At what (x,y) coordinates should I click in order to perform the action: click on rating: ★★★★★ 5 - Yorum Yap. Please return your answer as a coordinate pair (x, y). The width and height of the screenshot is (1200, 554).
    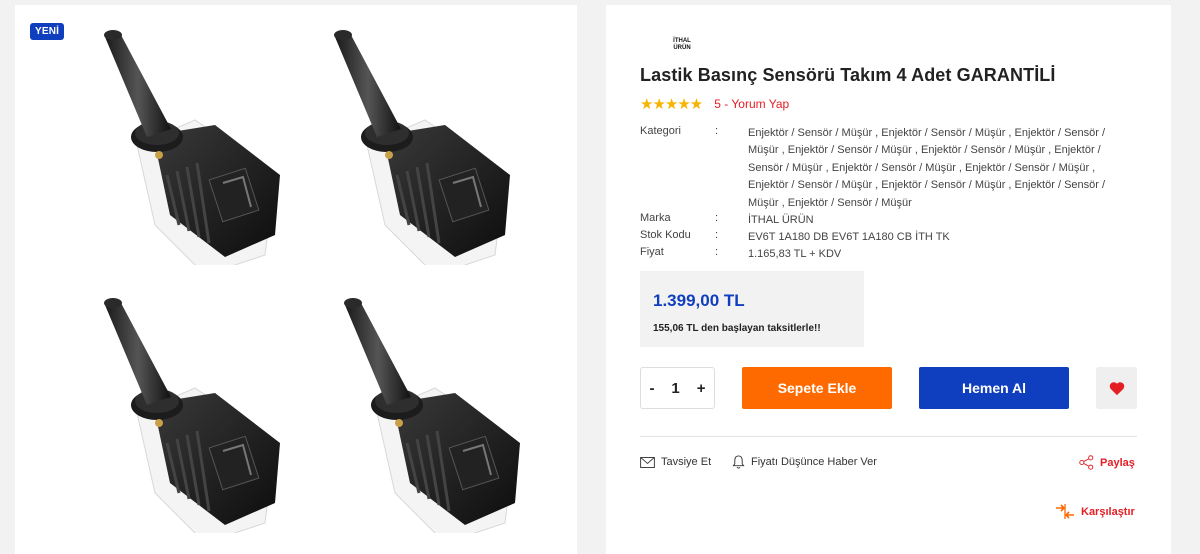
    Looking at the image, I should click on (714, 104).